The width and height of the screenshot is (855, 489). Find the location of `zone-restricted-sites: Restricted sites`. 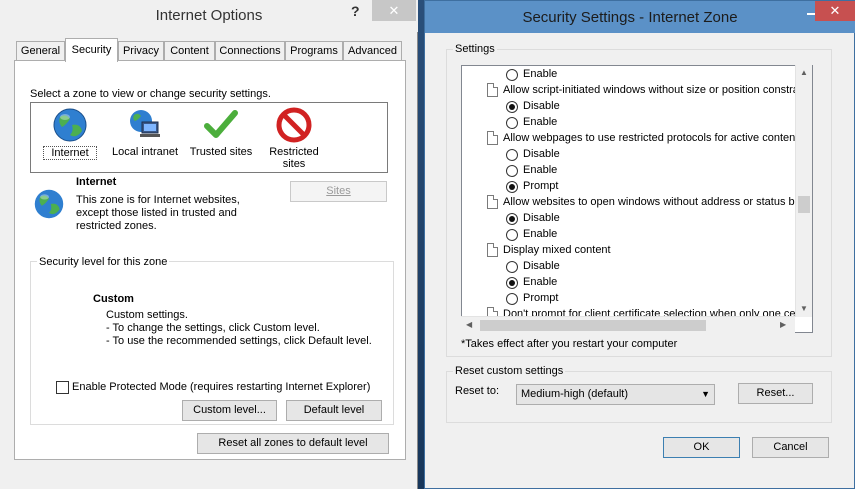

zone-restricted-sites: Restricted sites is located at coordinates (294, 138).